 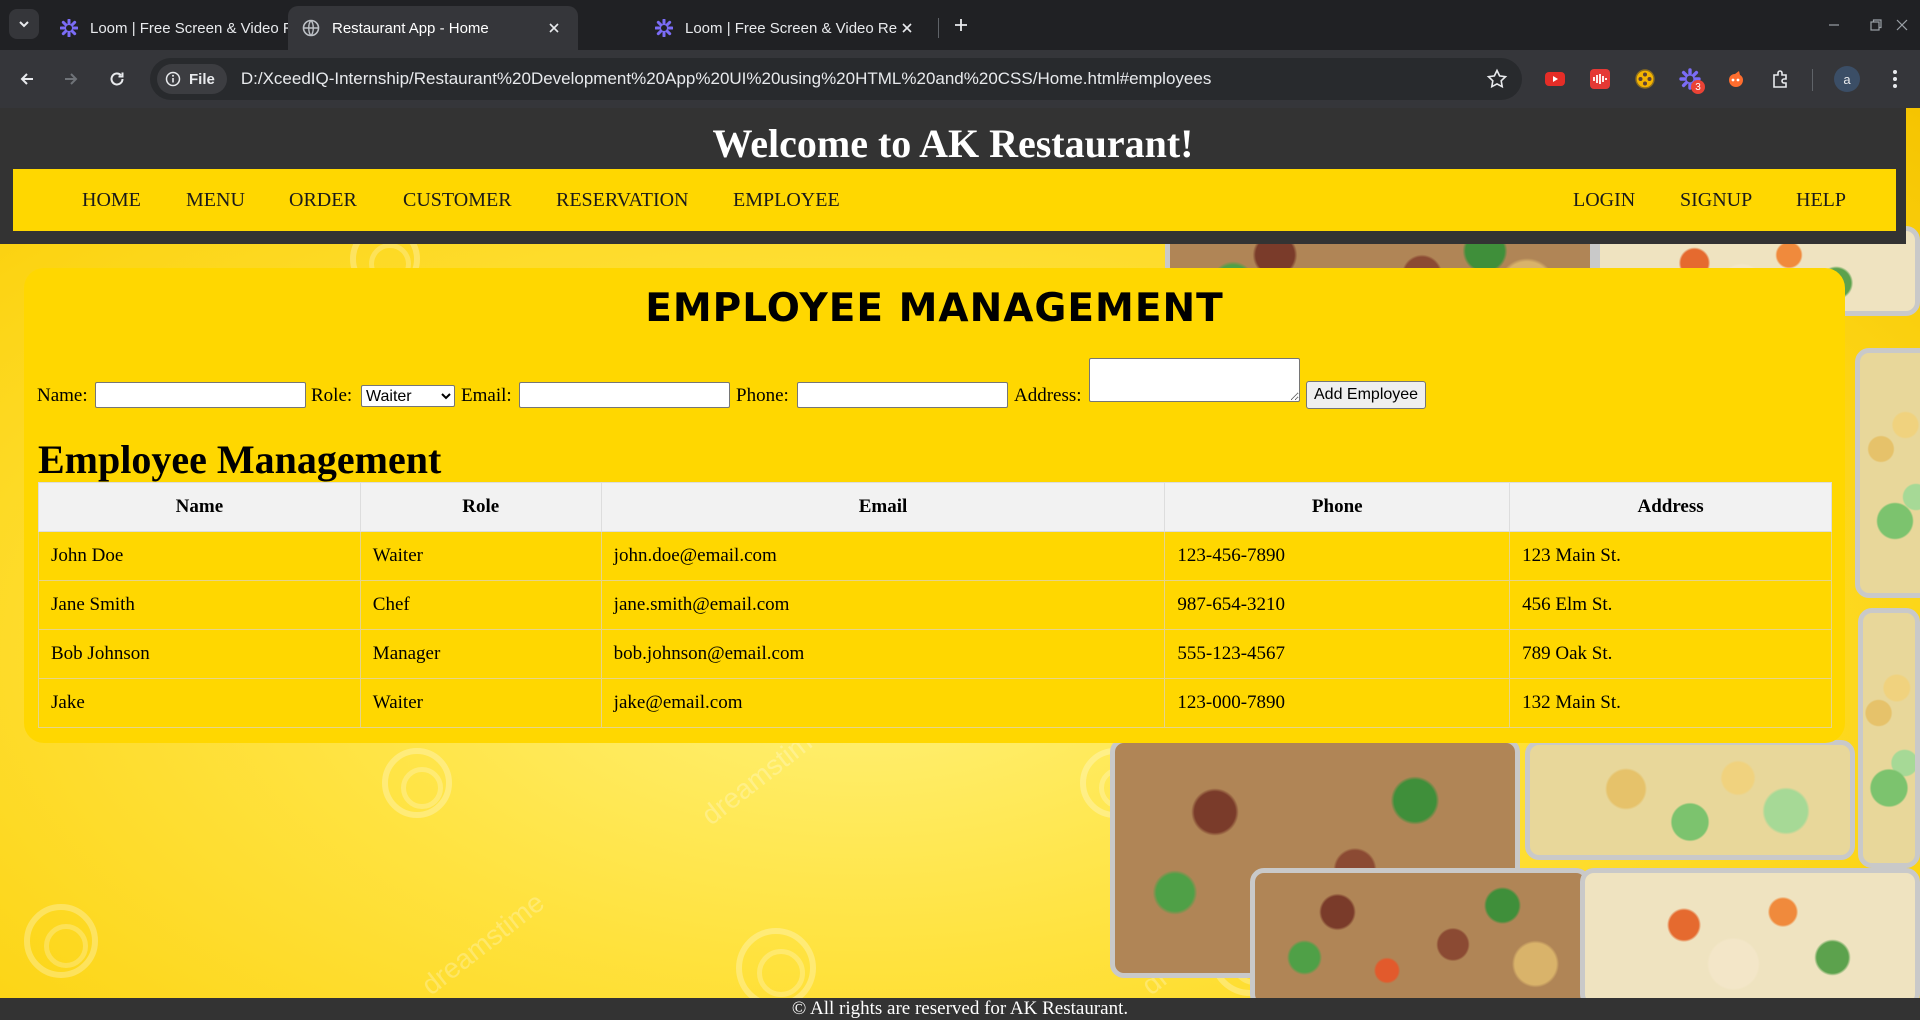 I want to click on cell-address: 132 Main St., so click(x=1670, y=703).